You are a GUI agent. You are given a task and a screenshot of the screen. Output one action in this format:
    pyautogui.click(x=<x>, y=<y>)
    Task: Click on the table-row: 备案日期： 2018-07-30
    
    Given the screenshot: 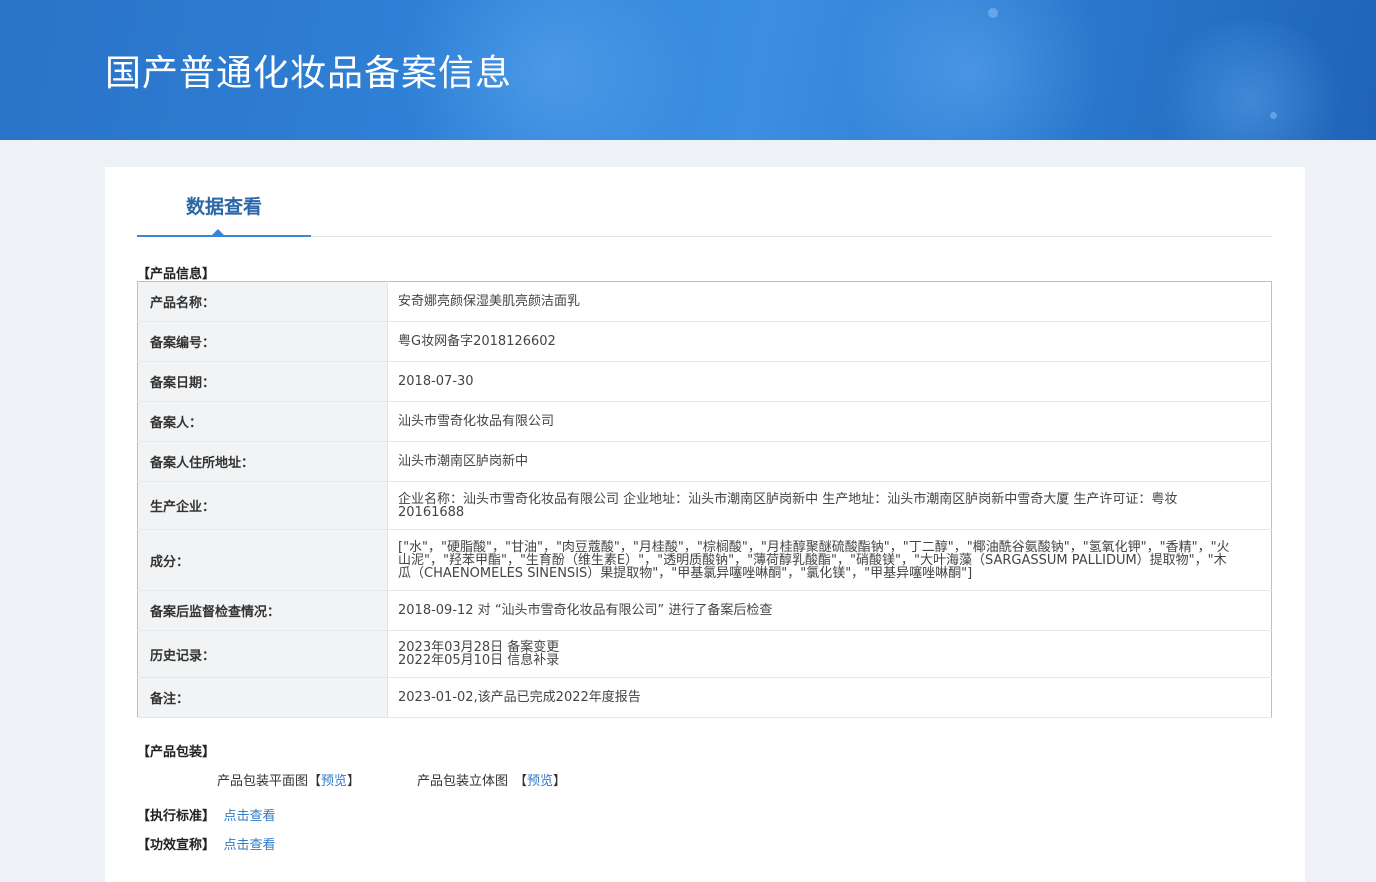 What is the action you would take?
    pyautogui.click(x=704, y=381)
    